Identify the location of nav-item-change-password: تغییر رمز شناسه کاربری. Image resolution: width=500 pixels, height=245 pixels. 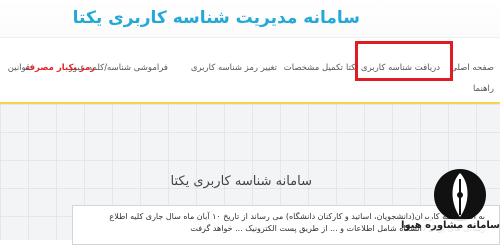
(234, 68).